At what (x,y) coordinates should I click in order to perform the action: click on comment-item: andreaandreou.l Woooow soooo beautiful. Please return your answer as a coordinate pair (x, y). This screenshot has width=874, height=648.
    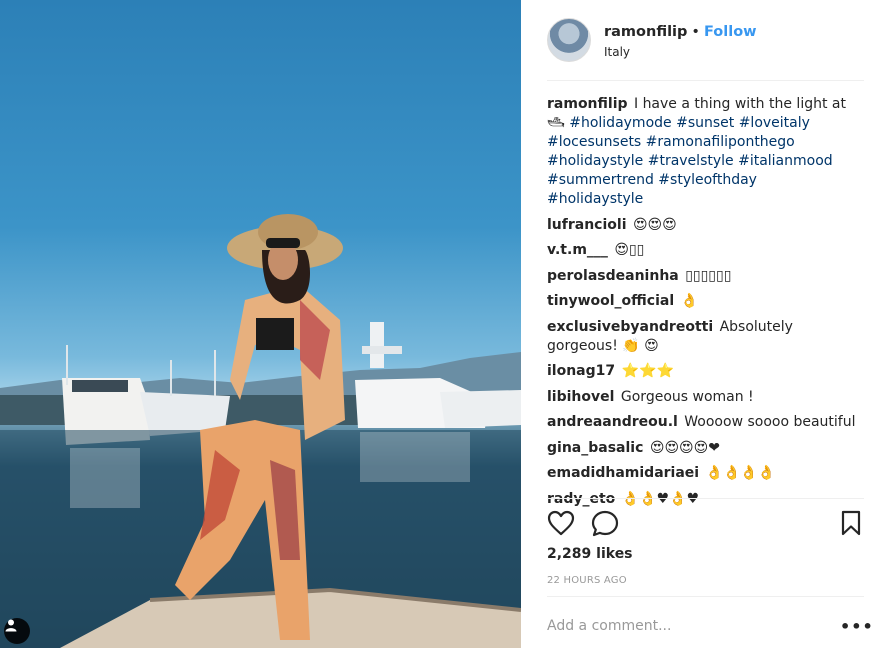
    Looking at the image, I should click on (702, 422).